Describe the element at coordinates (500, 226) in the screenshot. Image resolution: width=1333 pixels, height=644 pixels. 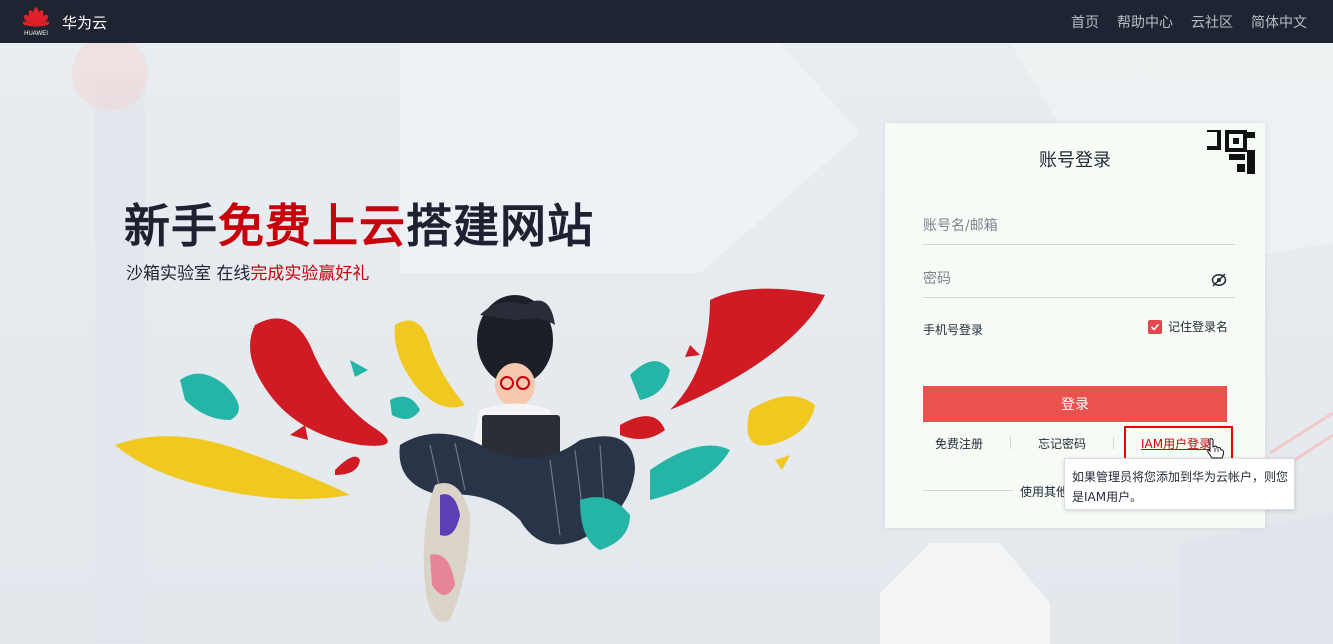
I see `hero-title-part2: 搭建网站` at that location.